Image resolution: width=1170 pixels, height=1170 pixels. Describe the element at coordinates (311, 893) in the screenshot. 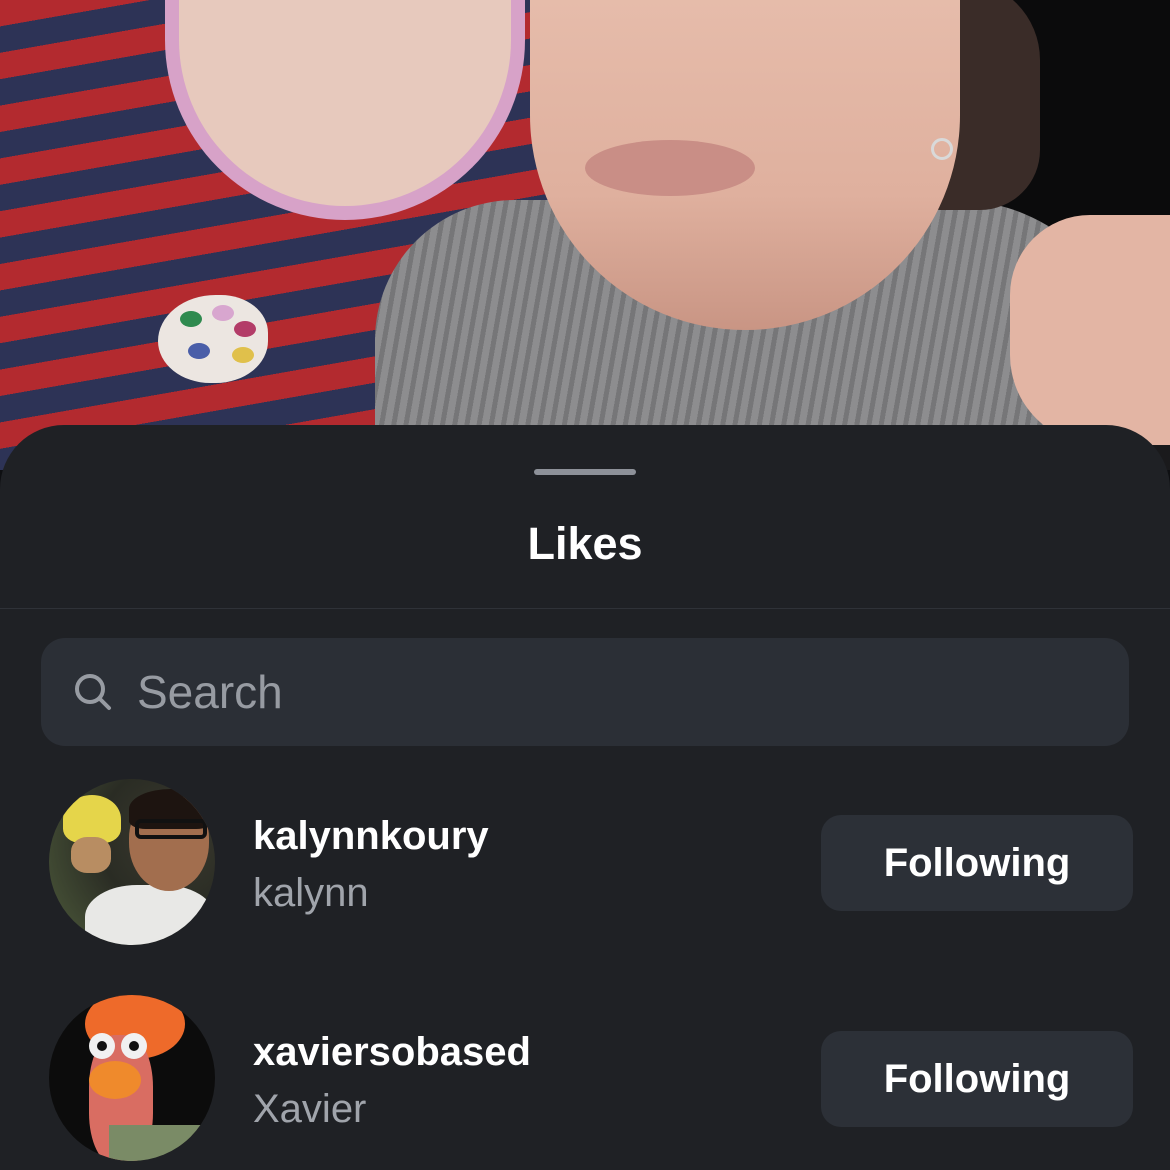

I see `full-name: kalynn` at that location.